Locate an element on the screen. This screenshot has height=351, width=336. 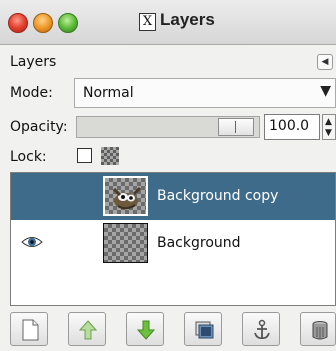
lock-pixels-checkbox is located at coordinates (84, 155).